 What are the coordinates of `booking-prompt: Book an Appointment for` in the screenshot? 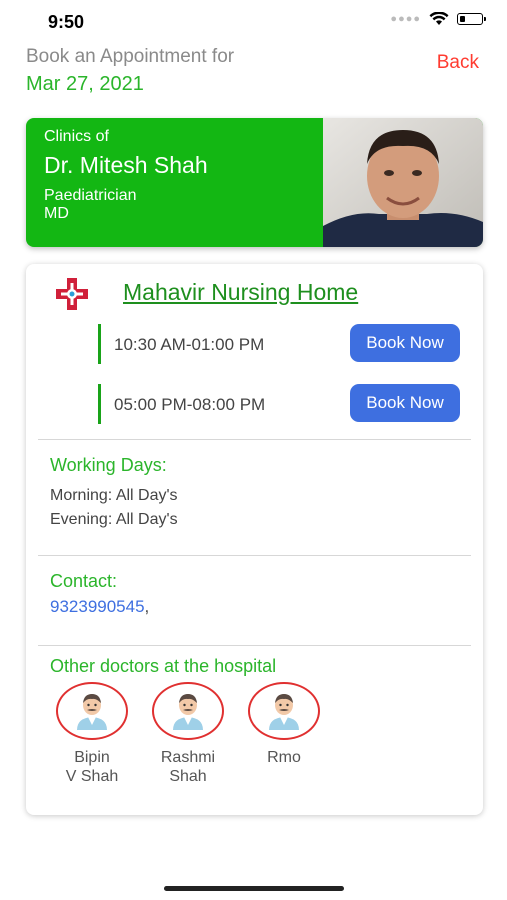 It's located at (130, 56).